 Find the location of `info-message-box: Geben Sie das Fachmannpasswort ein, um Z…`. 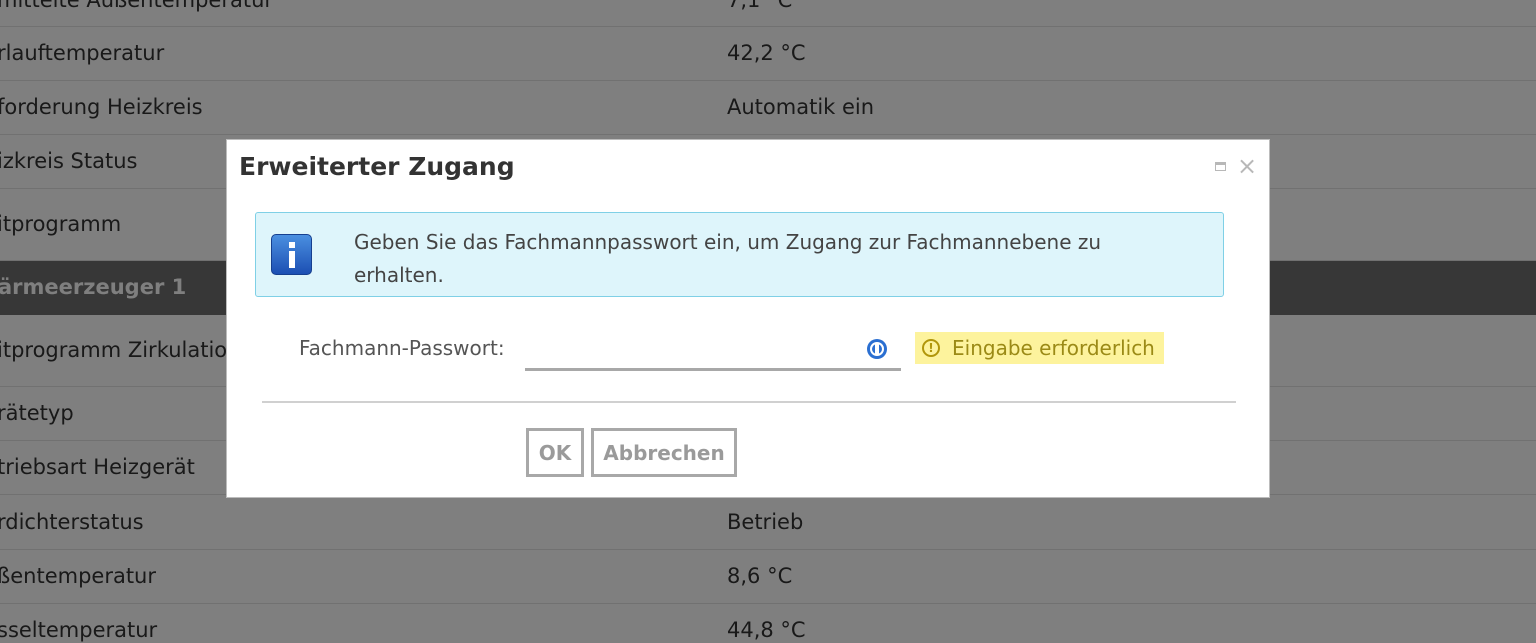

info-message-box: Geben Sie das Fachmannpasswort ein, um Z… is located at coordinates (739, 254).